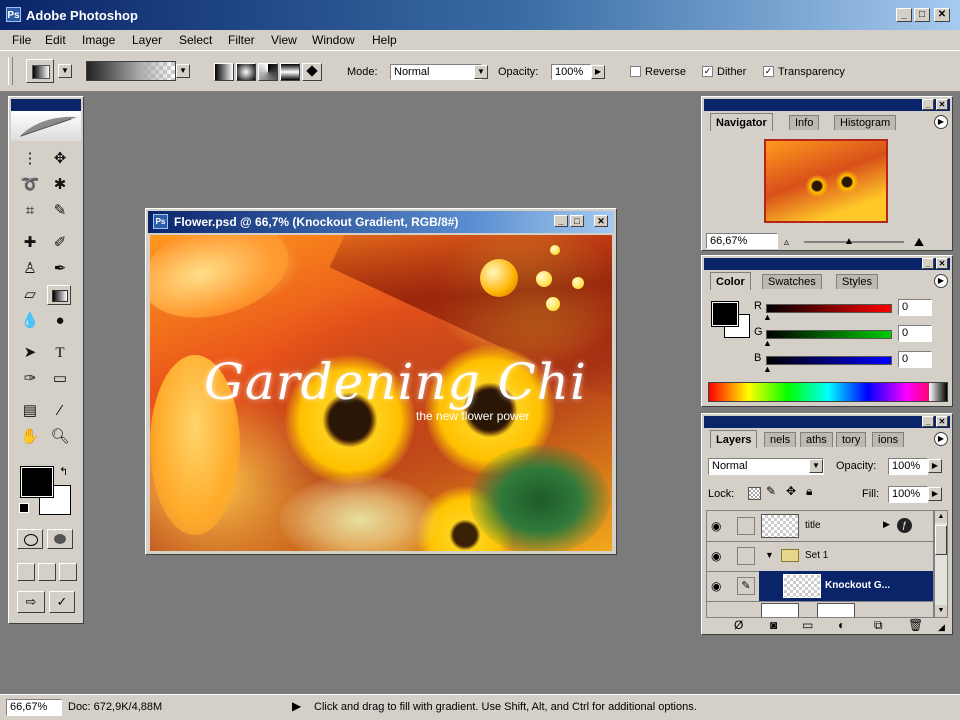 The image size is (960, 720). What do you see at coordinates (941, 281) in the screenshot?
I see `color-menu-icon: ▶` at bounding box center [941, 281].